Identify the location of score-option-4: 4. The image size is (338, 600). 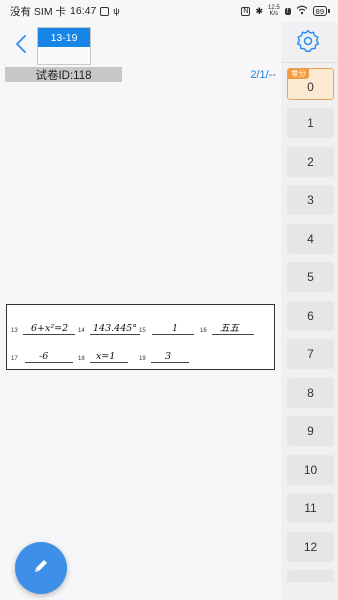
(310, 239).